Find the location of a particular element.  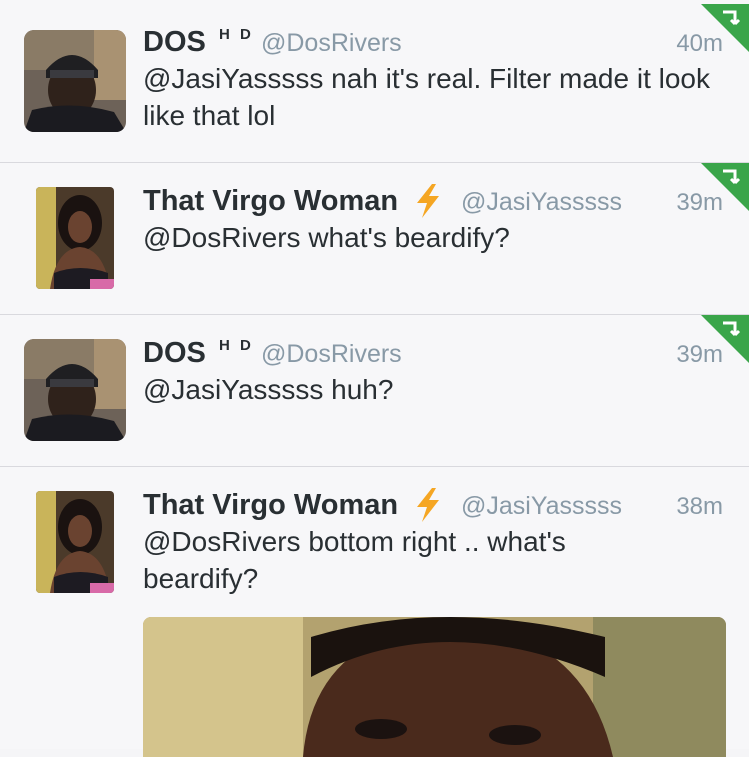

tweet-text: @DosRivers what's beardify? is located at coordinates (326, 237).